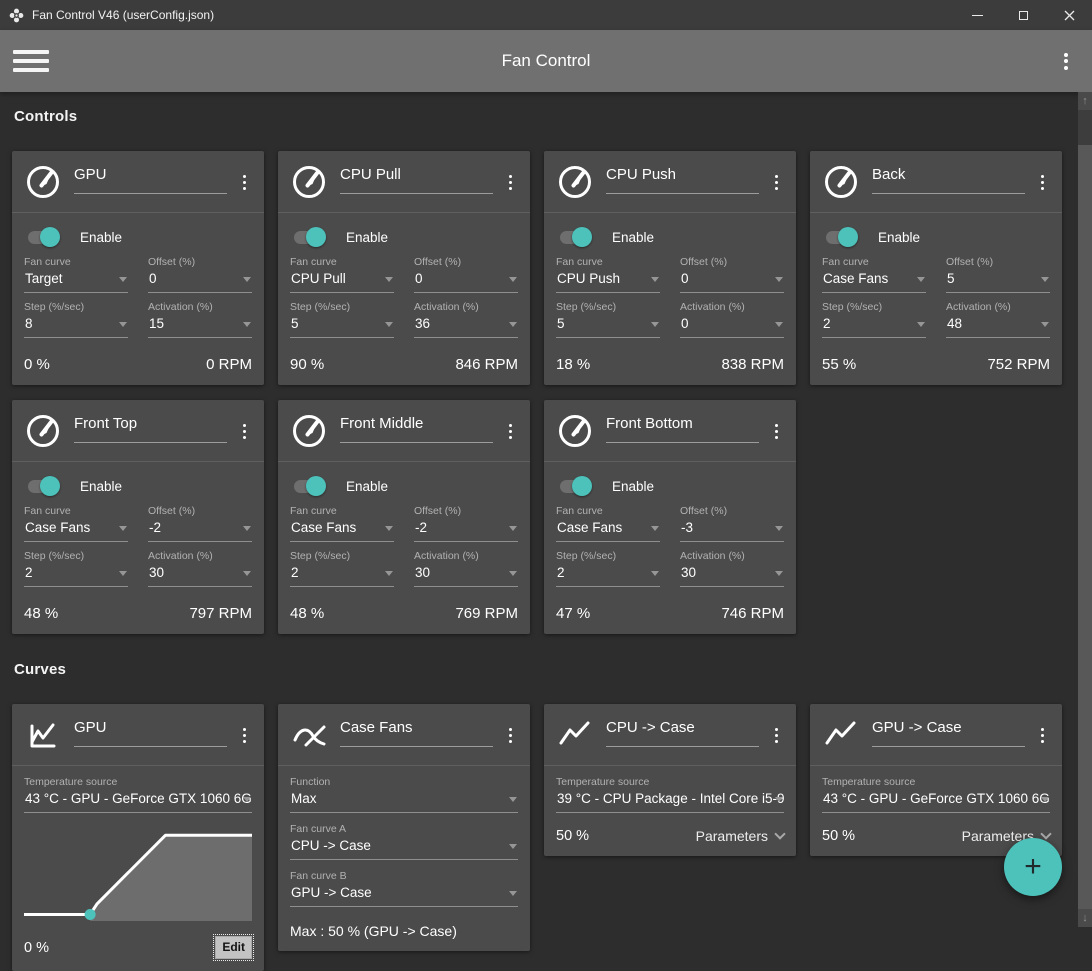 The image size is (1092, 971). What do you see at coordinates (150, 429) in the screenshot?
I see `control-name-field: Front Top` at bounding box center [150, 429].